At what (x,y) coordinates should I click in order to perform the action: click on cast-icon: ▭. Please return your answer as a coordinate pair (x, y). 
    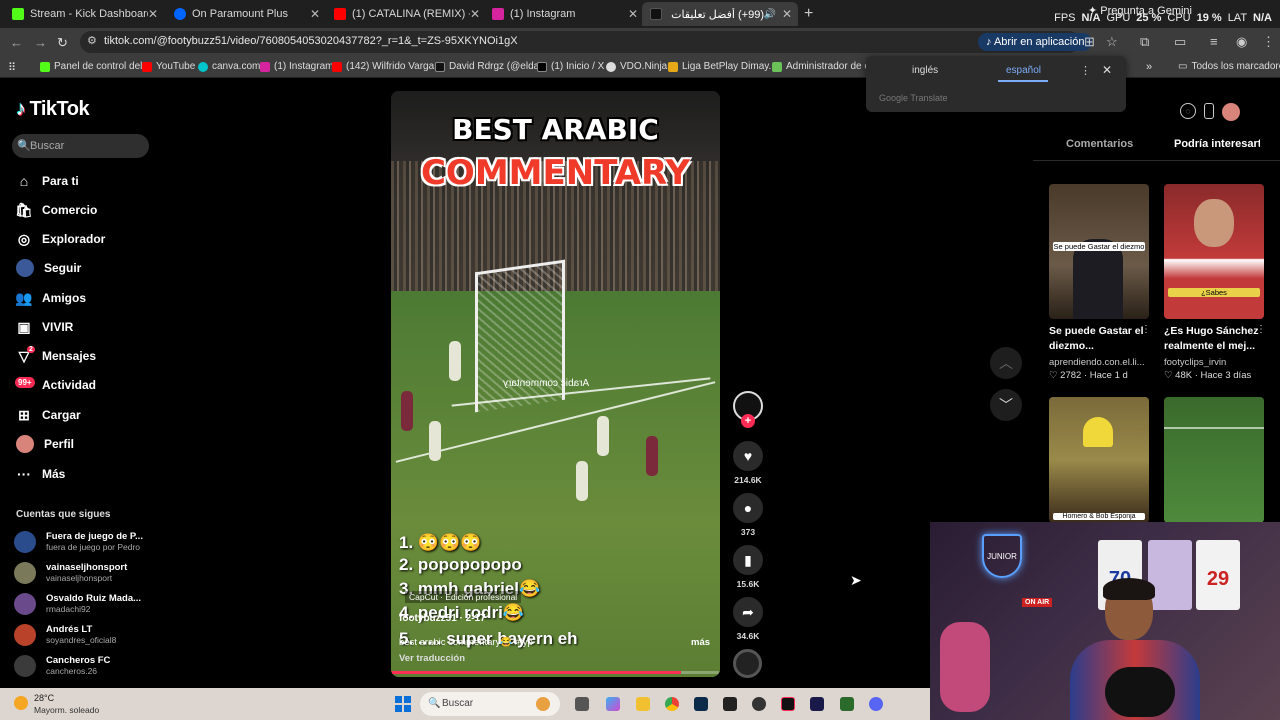
    Looking at the image, I should click on (1180, 42).